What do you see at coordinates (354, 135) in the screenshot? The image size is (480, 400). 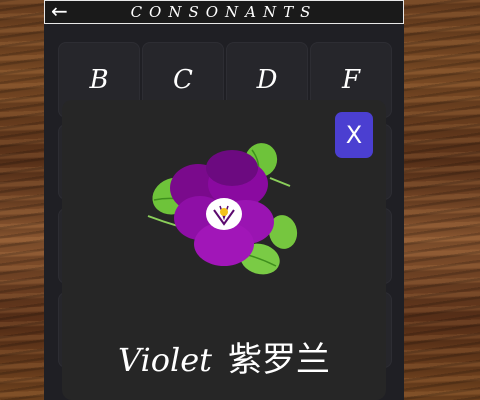 I see `close-popup-button: X` at bounding box center [354, 135].